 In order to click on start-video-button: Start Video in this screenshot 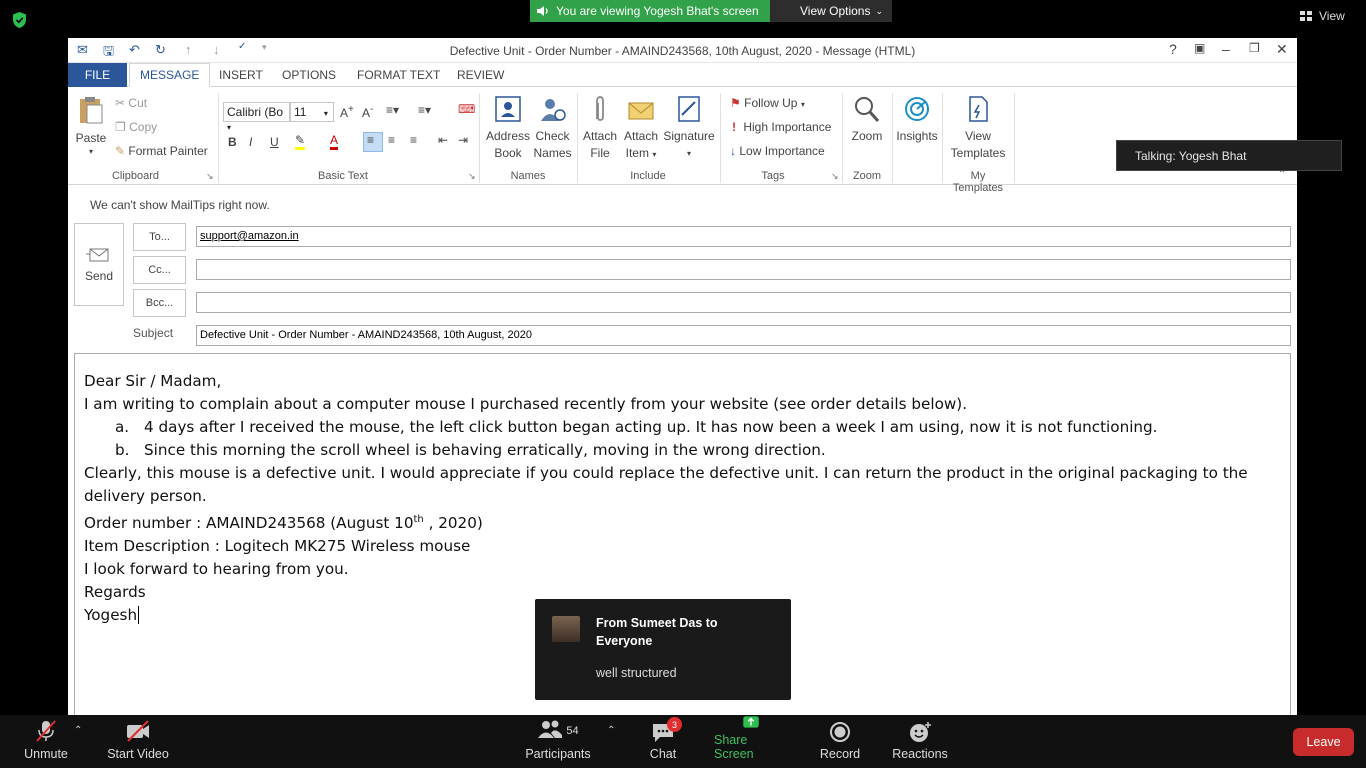, I will do `click(138, 741)`.